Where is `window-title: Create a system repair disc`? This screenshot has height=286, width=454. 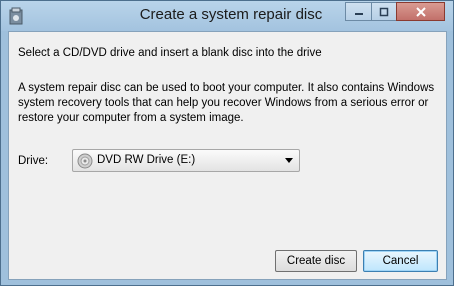 window-title: Create a system repair disc is located at coordinates (231, 14).